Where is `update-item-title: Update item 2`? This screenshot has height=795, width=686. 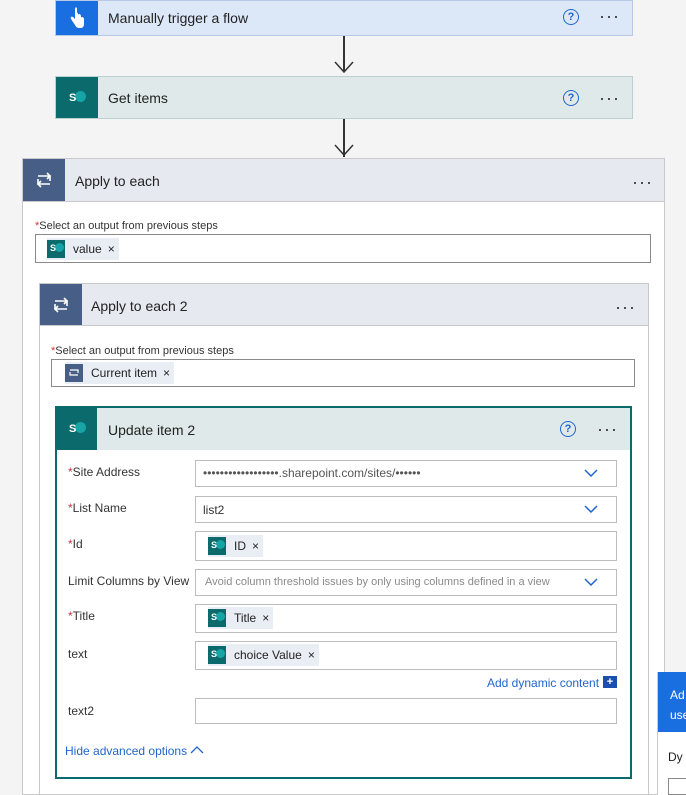 update-item-title: Update item 2 is located at coordinates (152, 430).